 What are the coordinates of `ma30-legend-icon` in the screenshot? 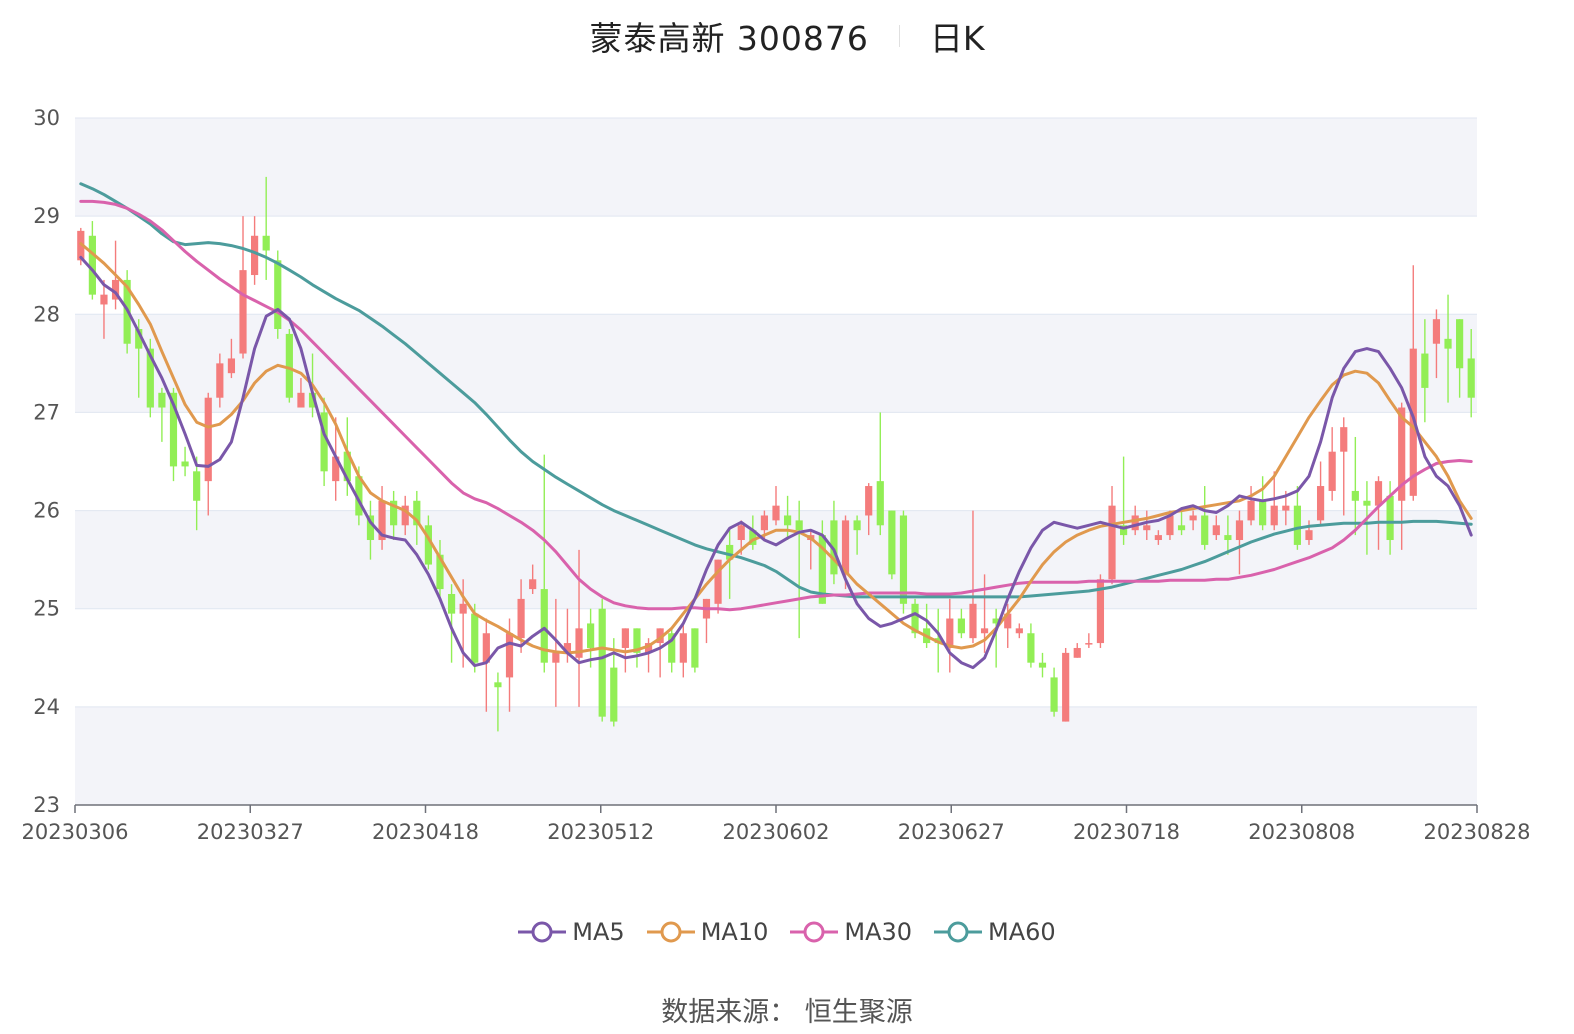 It's located at (814, 932).